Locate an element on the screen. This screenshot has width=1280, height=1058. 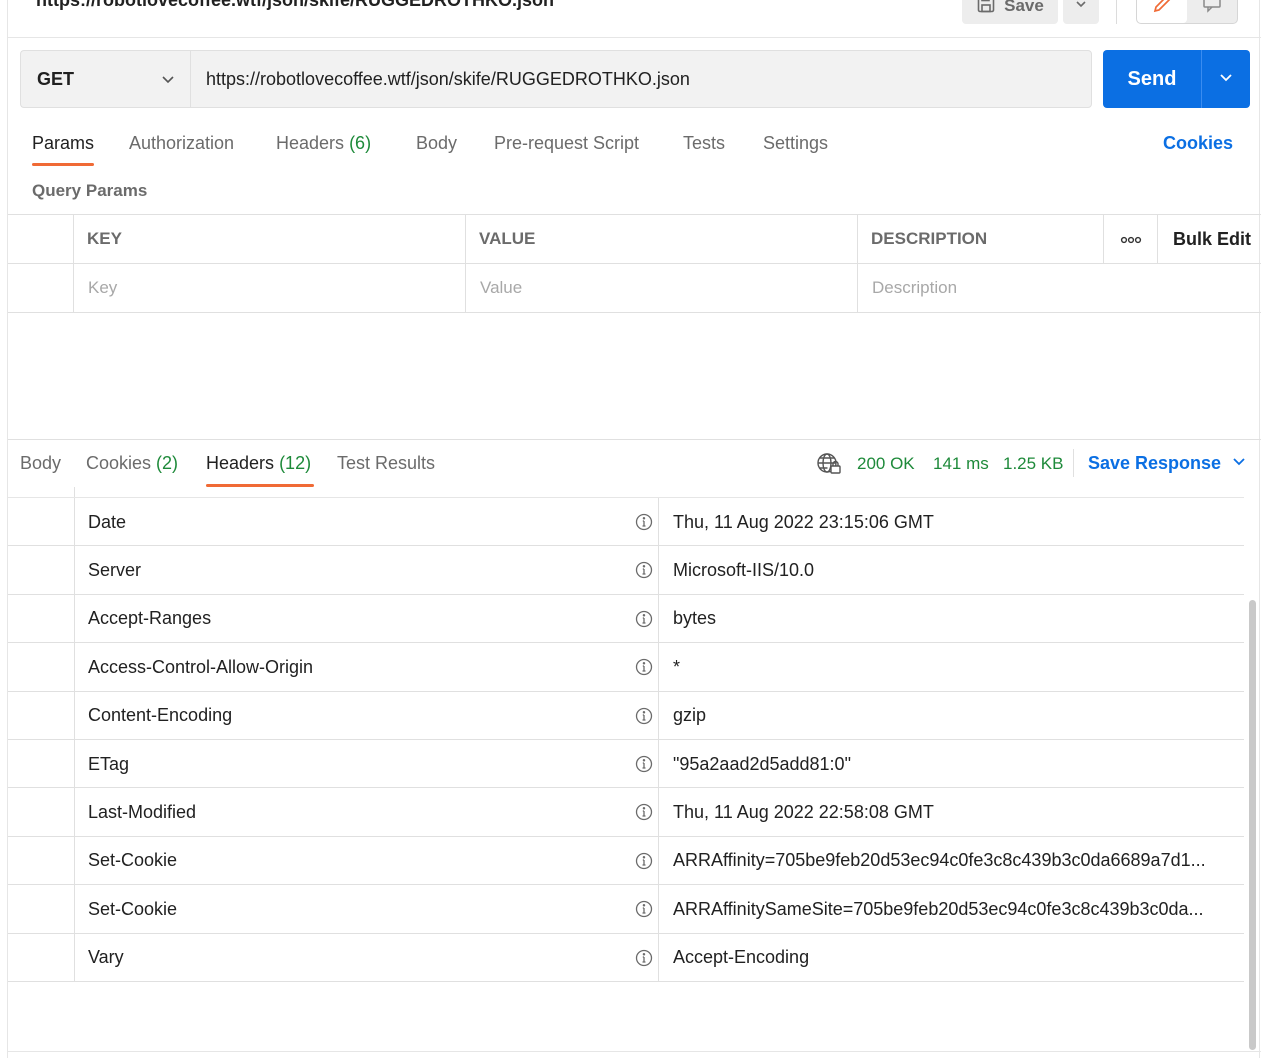
header-key: ETag is located at coordinates (366, 764).